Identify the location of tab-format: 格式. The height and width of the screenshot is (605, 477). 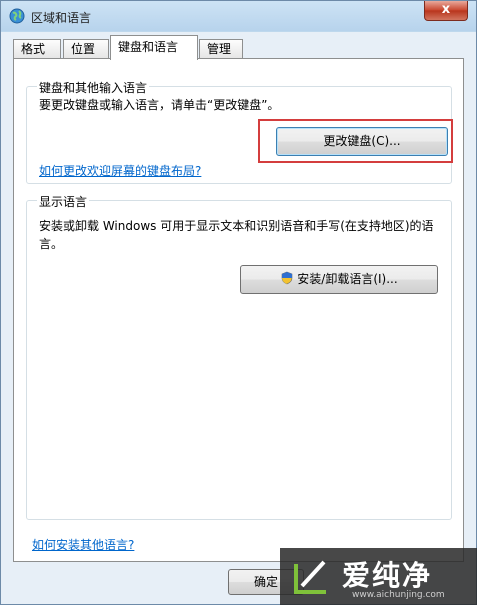
(37, 49).